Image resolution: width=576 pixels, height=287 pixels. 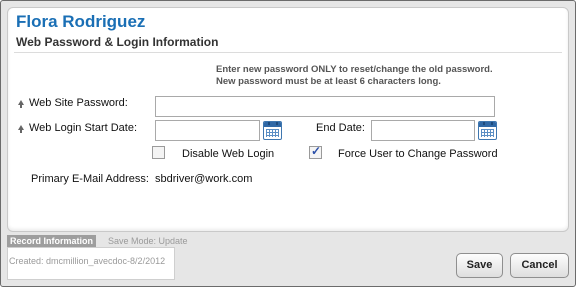 What do you see at coordinates (479, 265) in the screenshot?
I see `save-button: Save` at bounding box center [479, 265].